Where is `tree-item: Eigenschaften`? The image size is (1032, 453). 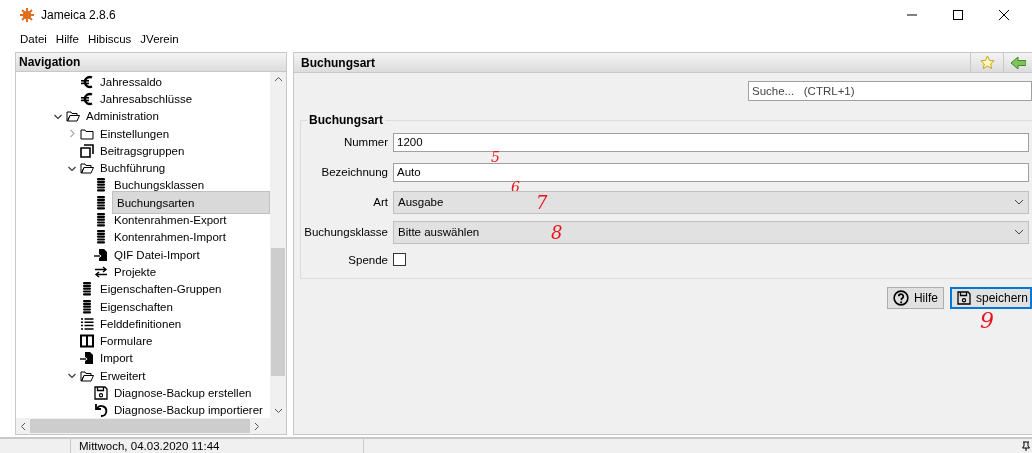 tree-item: Eigenschaften is located at coordinates (136, 306).